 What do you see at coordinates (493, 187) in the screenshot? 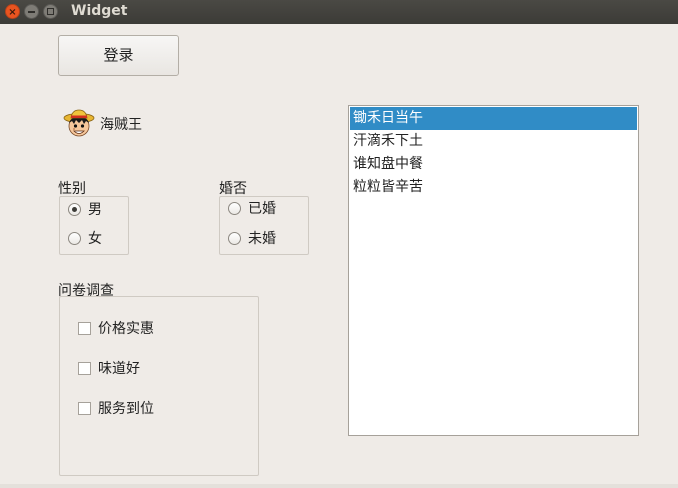
I see `list-item: 粒粒皆辛苦` at bounding box center [493, 187].